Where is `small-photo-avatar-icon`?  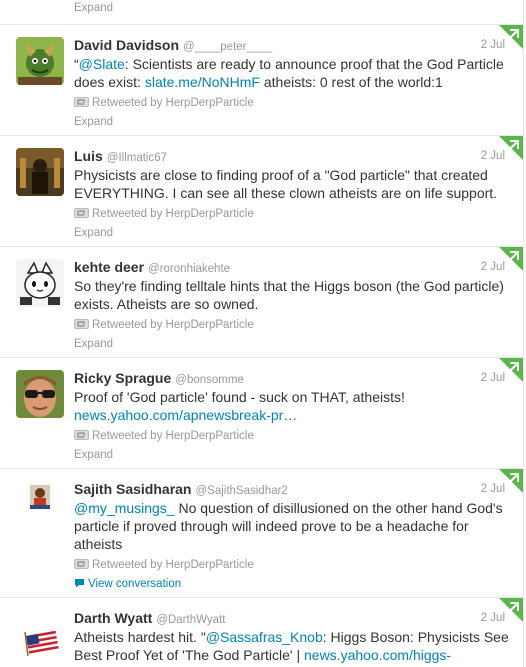 small-photo-avatar-icon is located at coordinates (40, 505).